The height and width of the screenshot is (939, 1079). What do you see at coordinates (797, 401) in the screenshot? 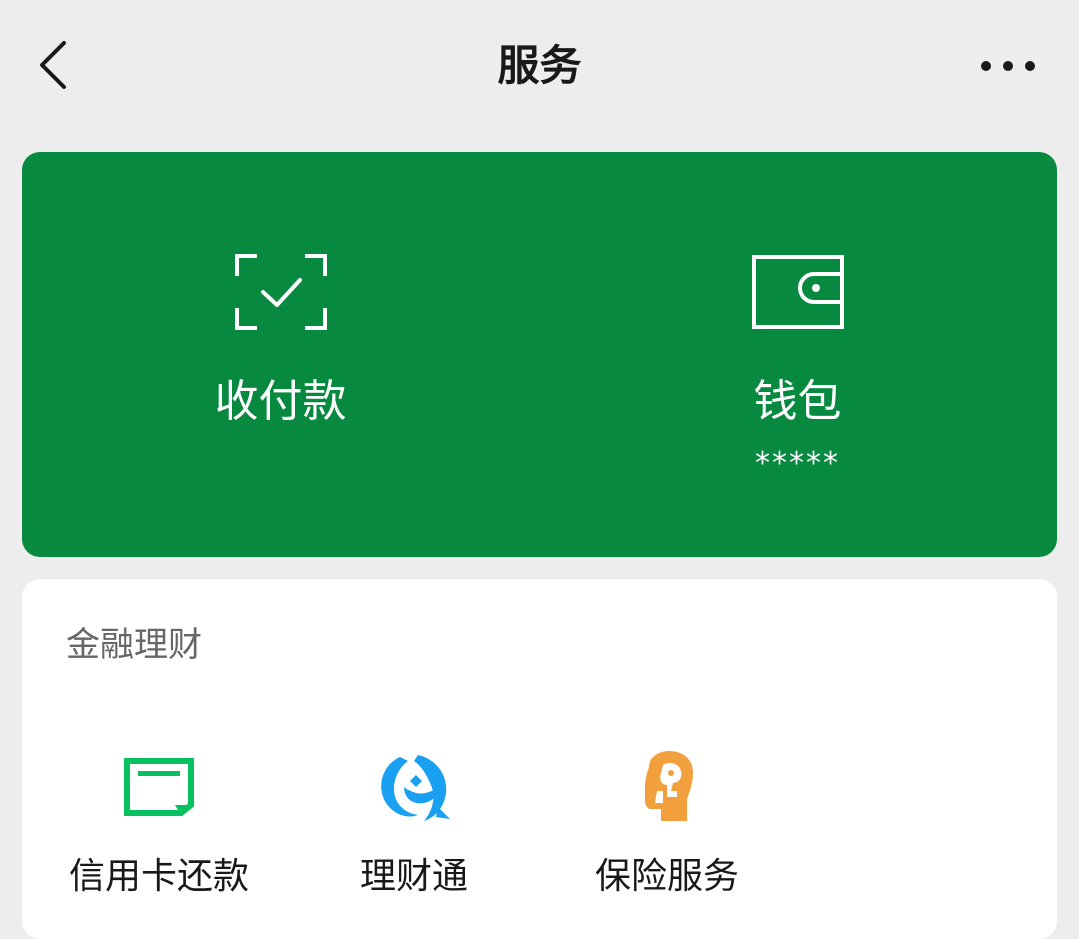
I see `wallet-label: 钱包` at bounding box center [797, 401].